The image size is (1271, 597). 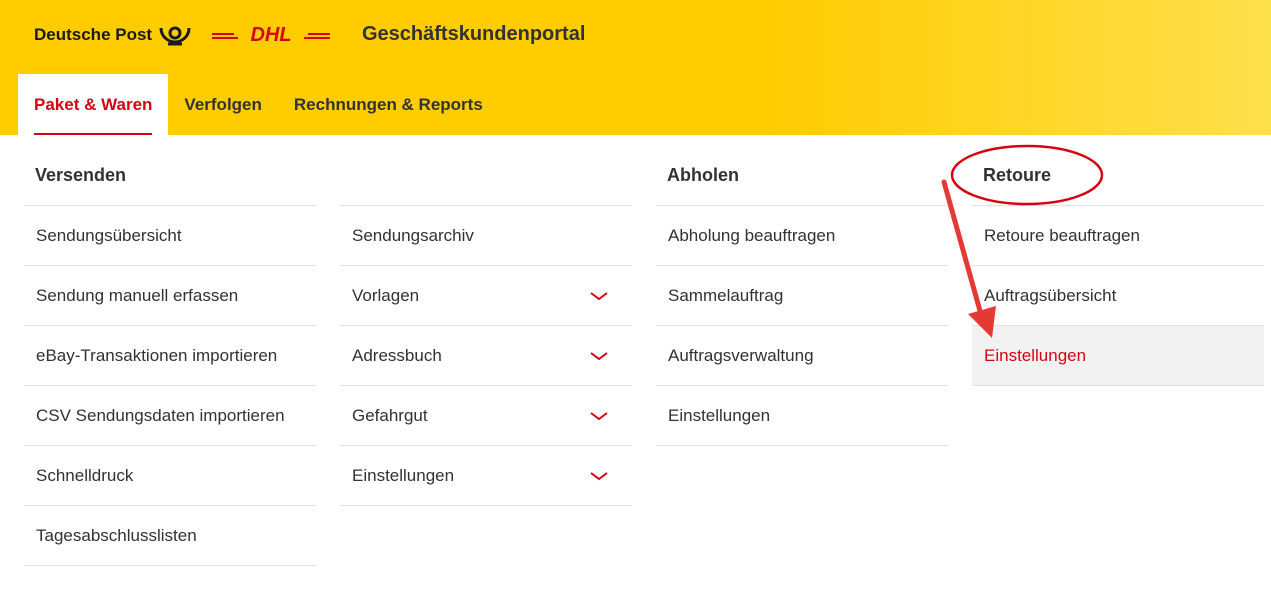 I want to click on menu-item-label: Tagesabschlusslisten, so click(x=116, y=535).